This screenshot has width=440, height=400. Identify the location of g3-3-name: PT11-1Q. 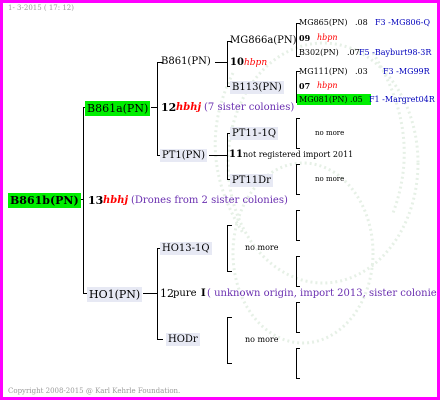
(254, 133).